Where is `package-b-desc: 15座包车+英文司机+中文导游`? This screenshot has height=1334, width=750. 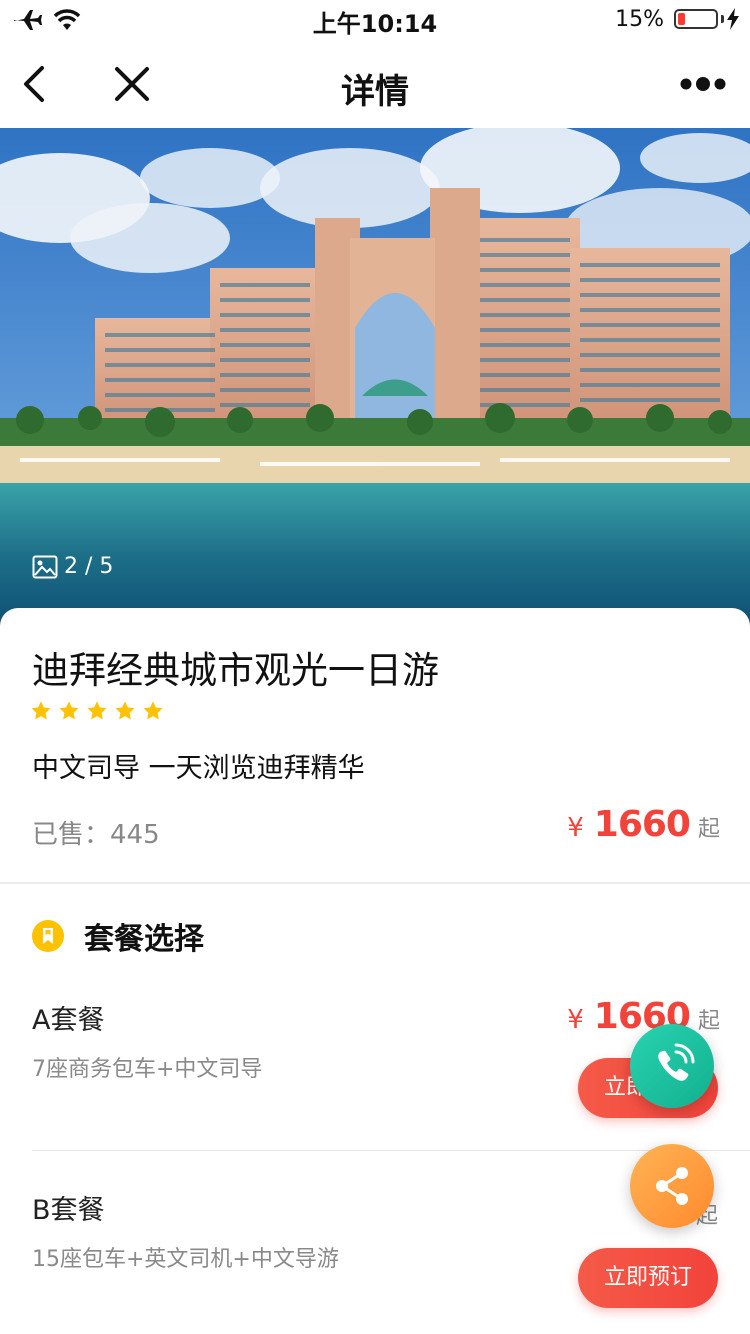 package-b-desc: 15座包车+英文司机+中文导游 is located at coordinates (185, 1259).